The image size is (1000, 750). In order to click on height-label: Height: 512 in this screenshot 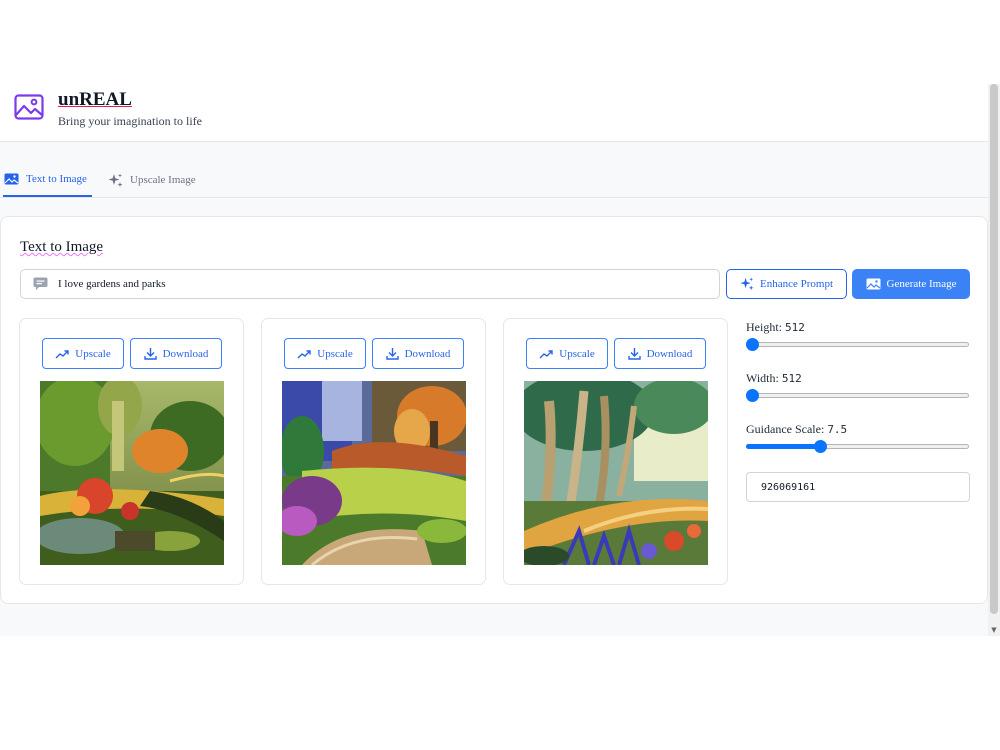, I will do `click(775, 327)`.